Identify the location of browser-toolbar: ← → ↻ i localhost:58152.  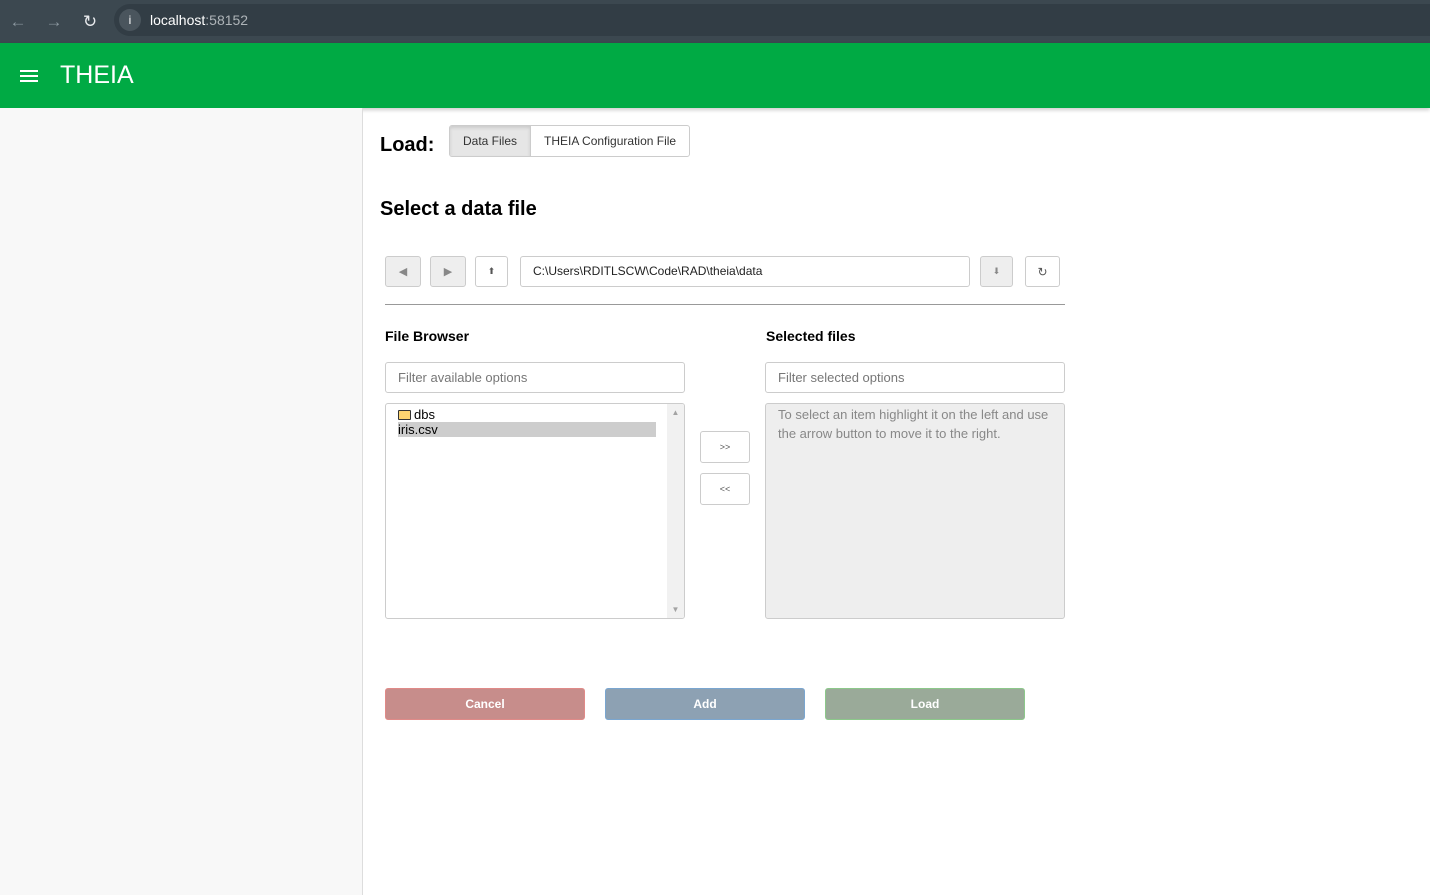
(715, 21).